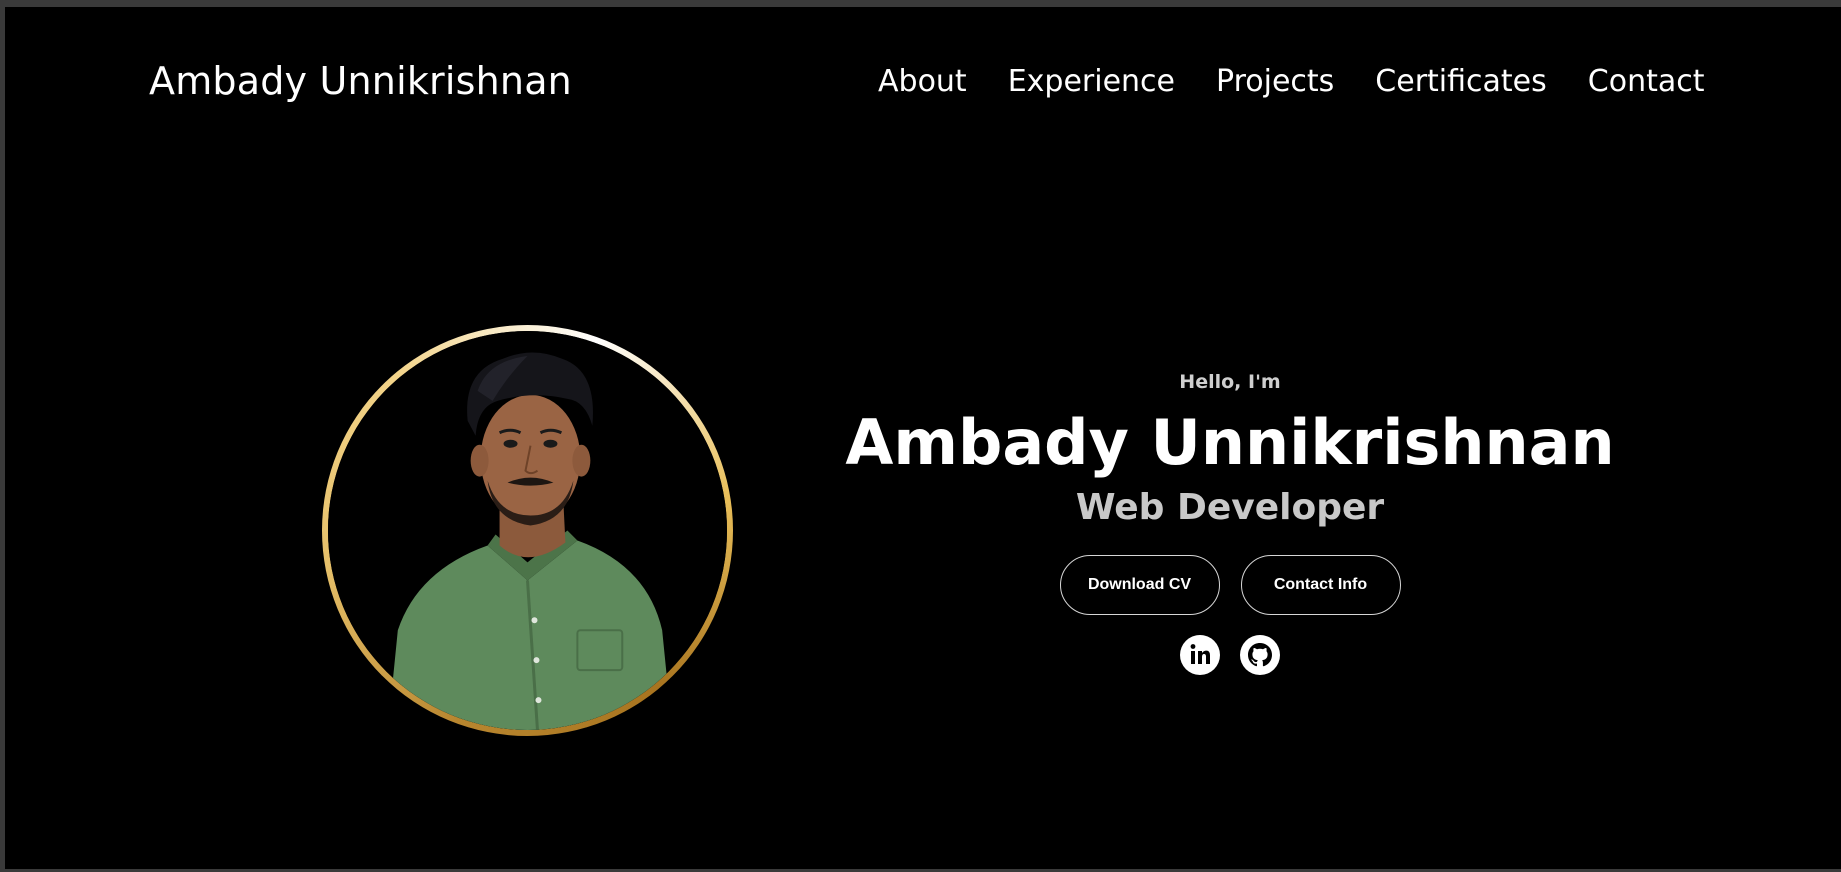 The image size is (1841, 872). Describe the element at coordinates (1230, 507) in the screenshot. I see `hero-role: Web Developer` at that location.